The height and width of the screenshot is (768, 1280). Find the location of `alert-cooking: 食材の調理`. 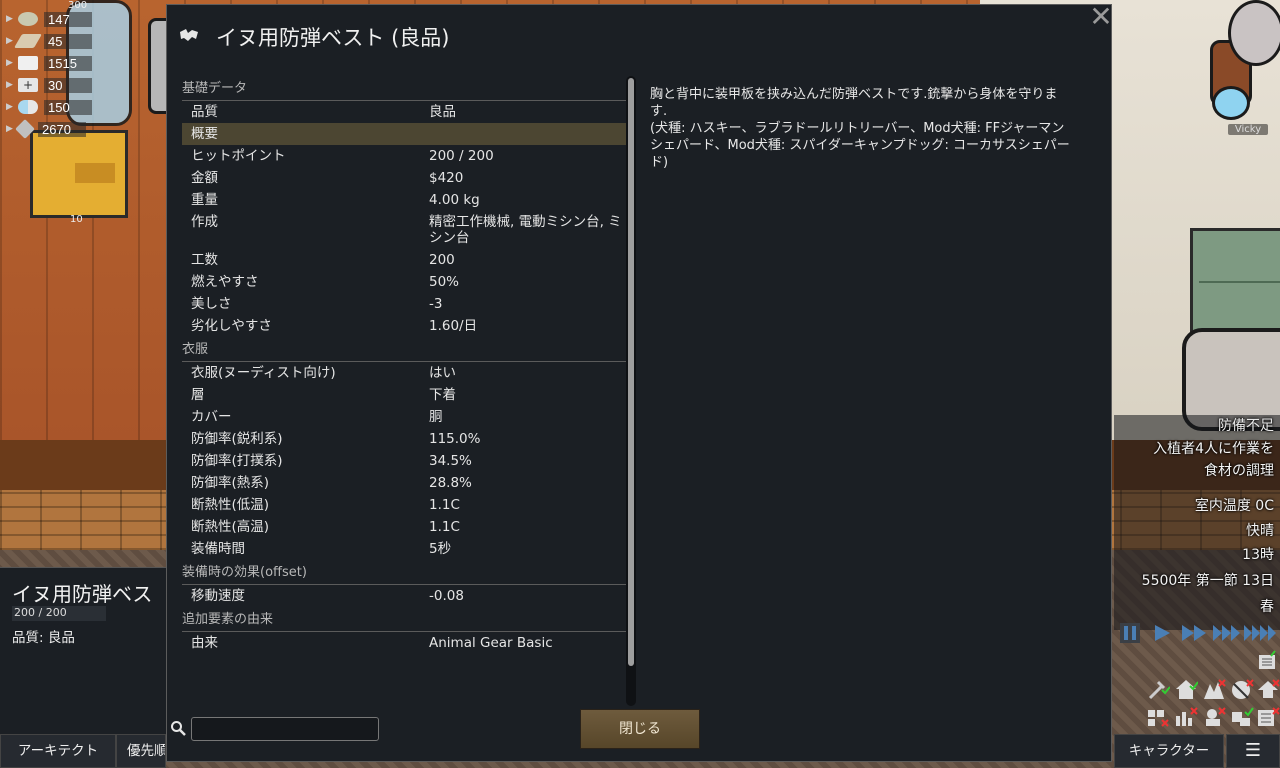

alert-cooking: 食材の調理 is located at coordinates (1239, 470).